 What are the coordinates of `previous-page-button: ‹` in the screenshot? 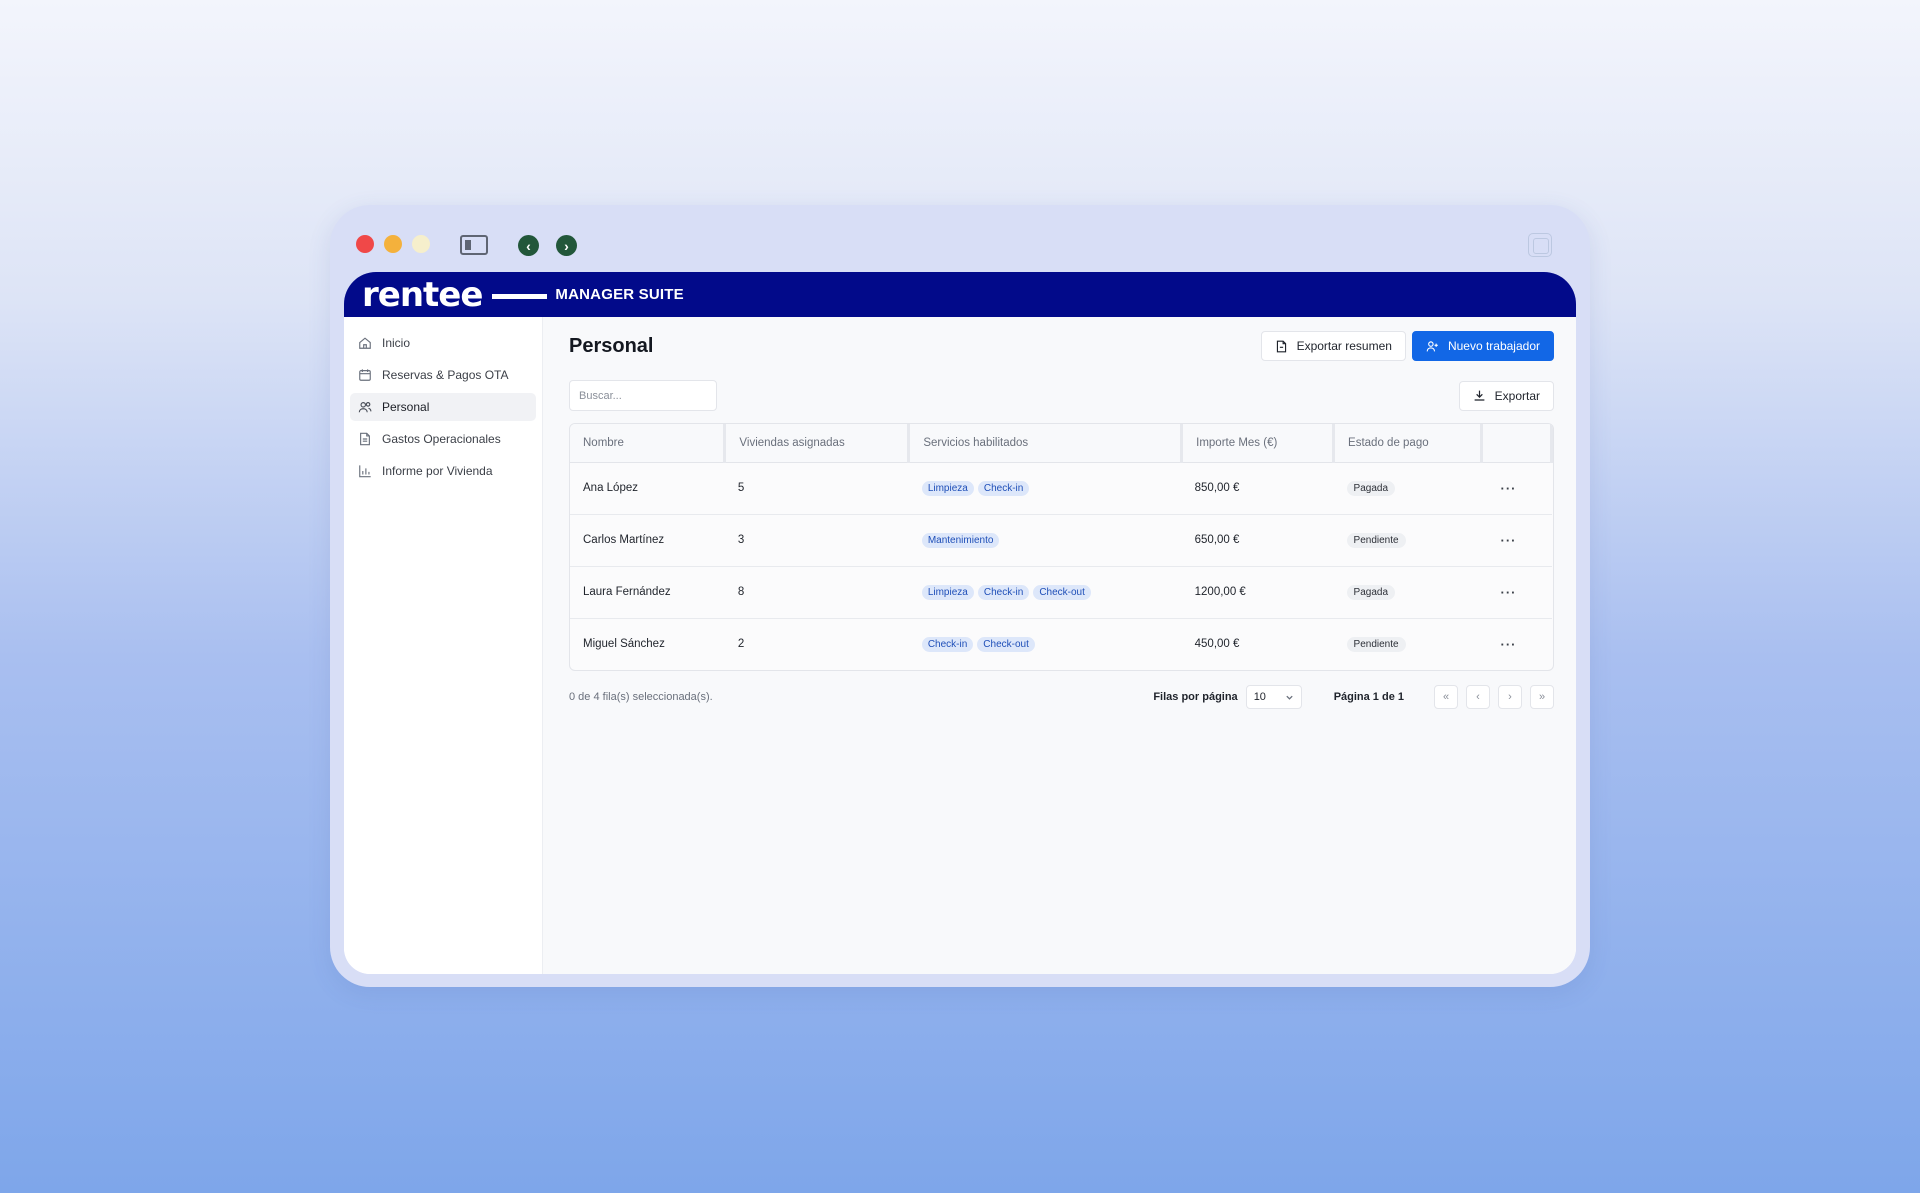 It's located at (1478, 697).